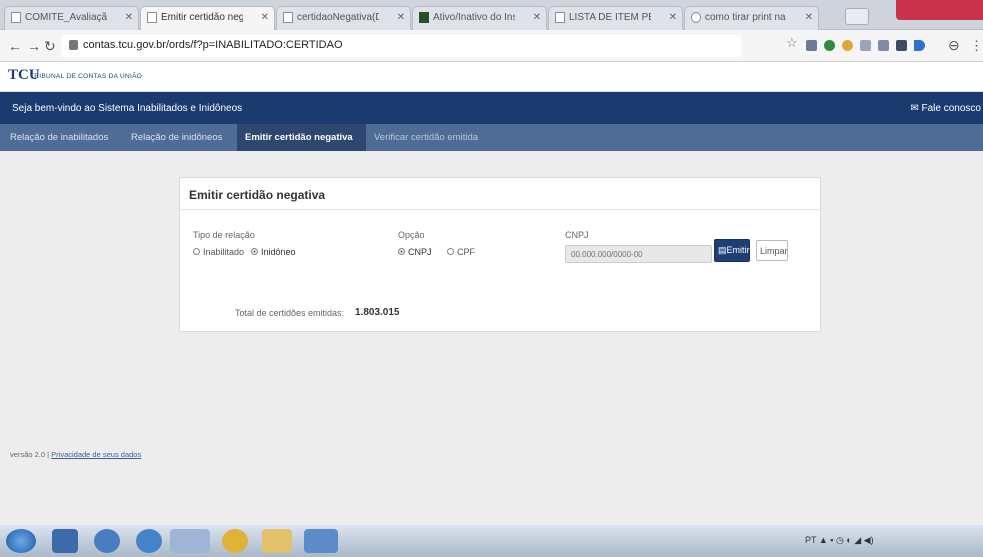  I want to click on radio-inidoneo: Inidôneo, so click(273, 252).